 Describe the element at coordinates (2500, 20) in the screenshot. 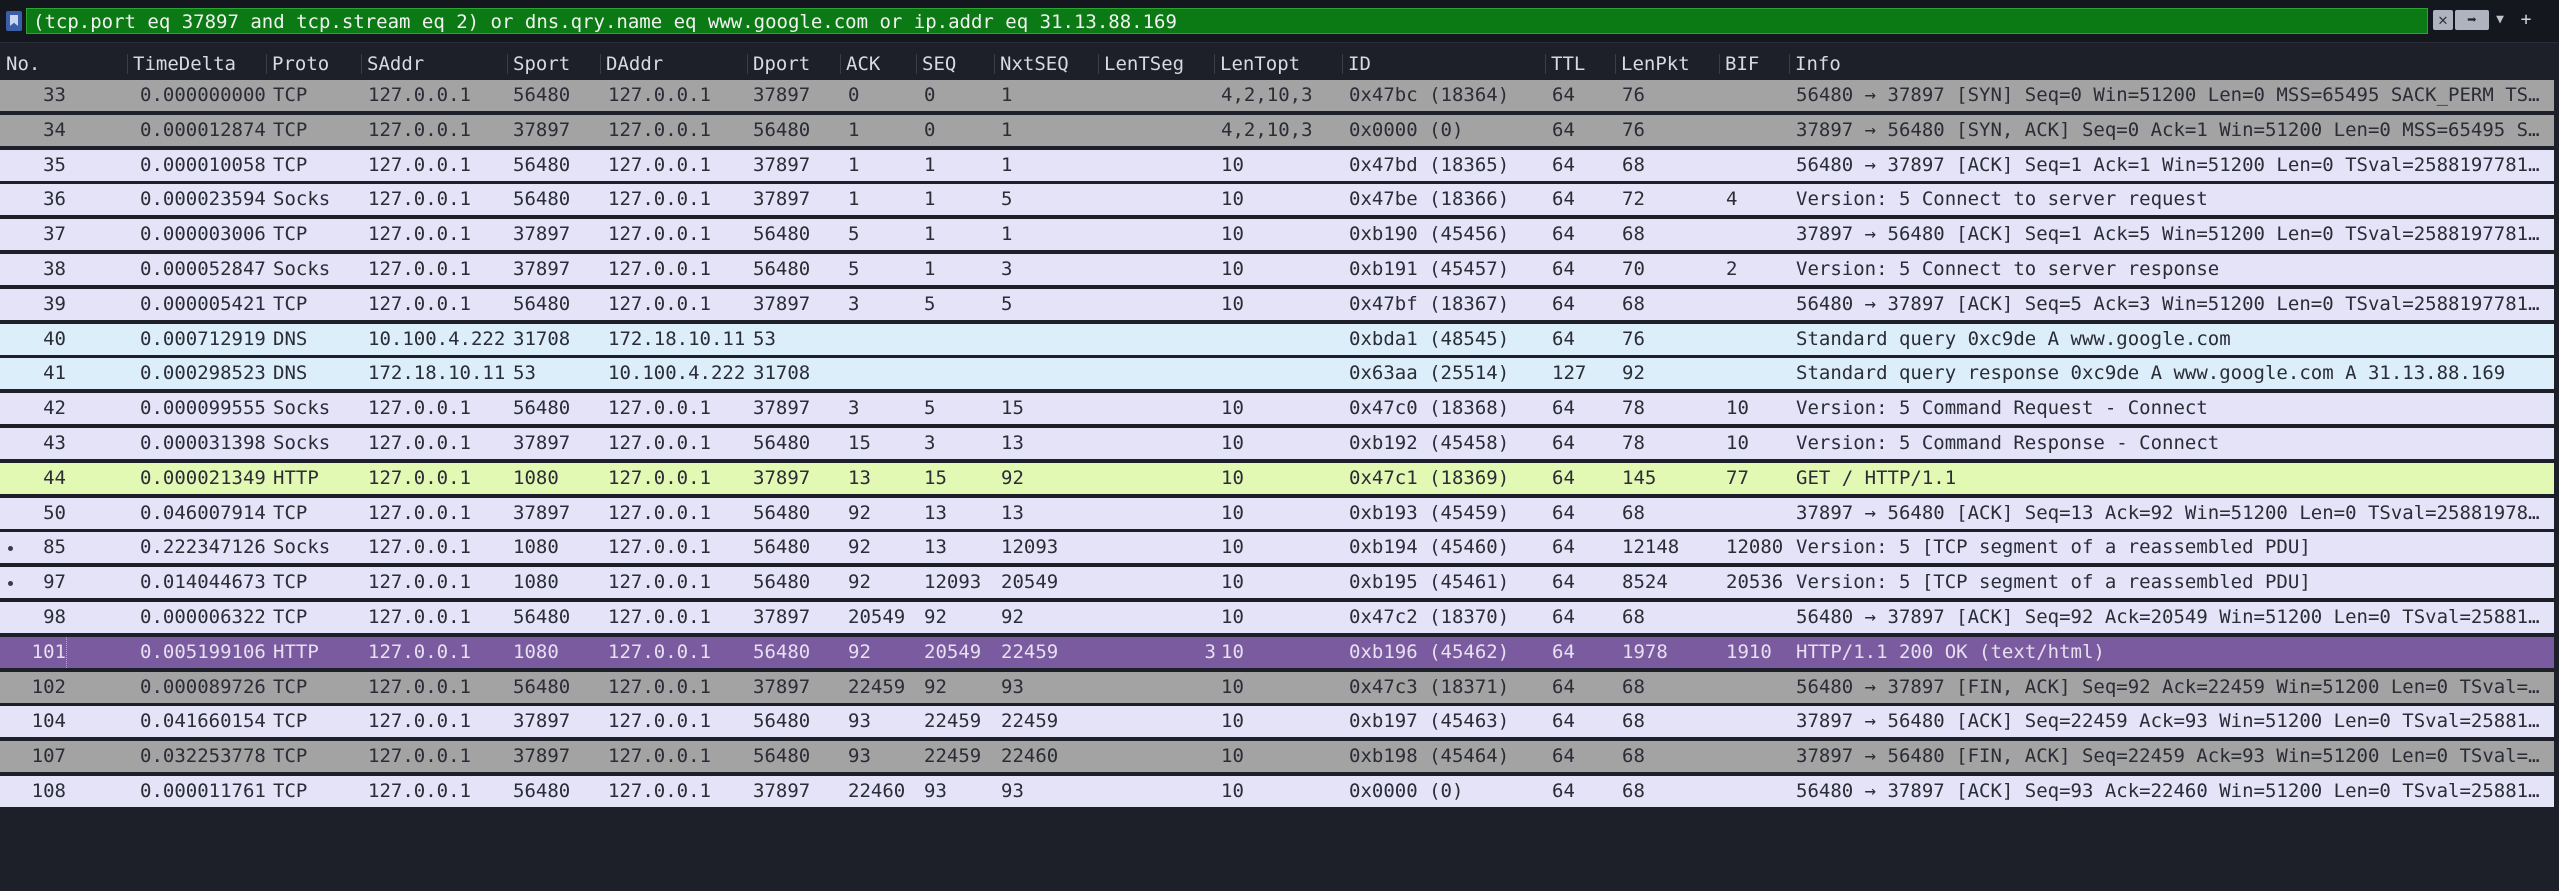

I see `filter-history-chevron-down-icon: ▼` at that location.